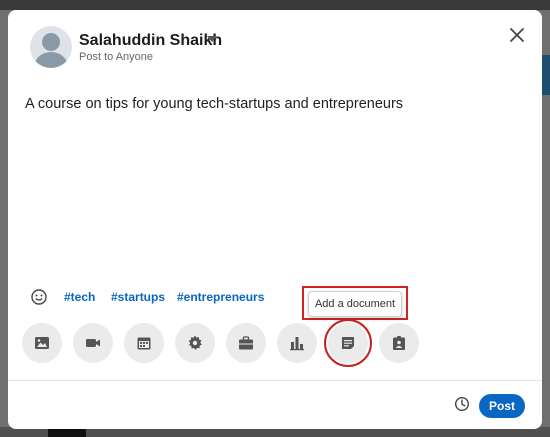  Describe the element at coordinates (348, 343) in the screenshot. I see `document-highlight-ring` at that location.